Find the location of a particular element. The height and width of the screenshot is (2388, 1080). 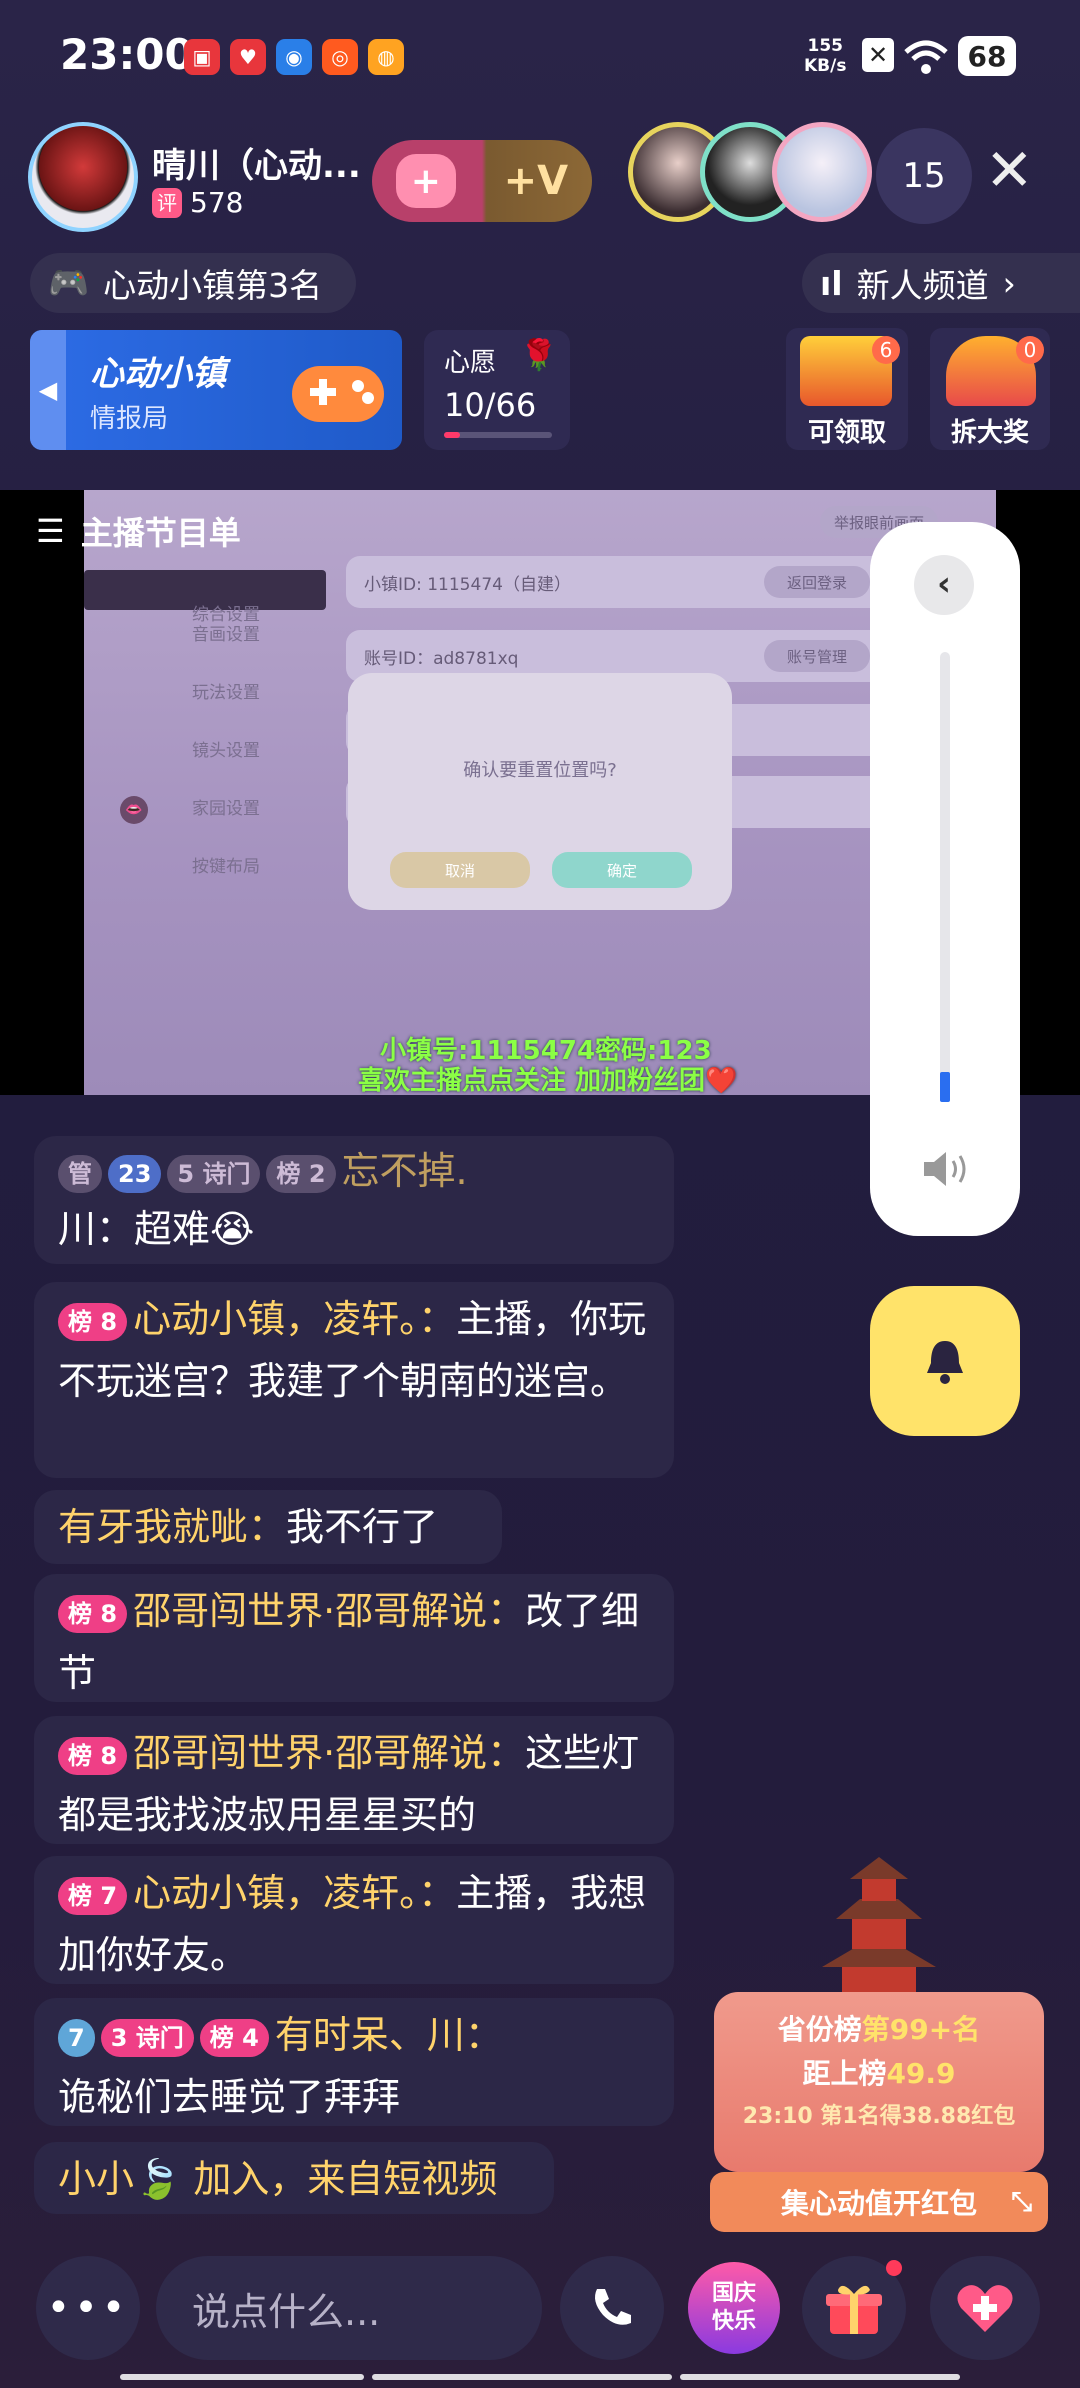

user-badge: 3 诗门 is located at coordinates (147, 2037).